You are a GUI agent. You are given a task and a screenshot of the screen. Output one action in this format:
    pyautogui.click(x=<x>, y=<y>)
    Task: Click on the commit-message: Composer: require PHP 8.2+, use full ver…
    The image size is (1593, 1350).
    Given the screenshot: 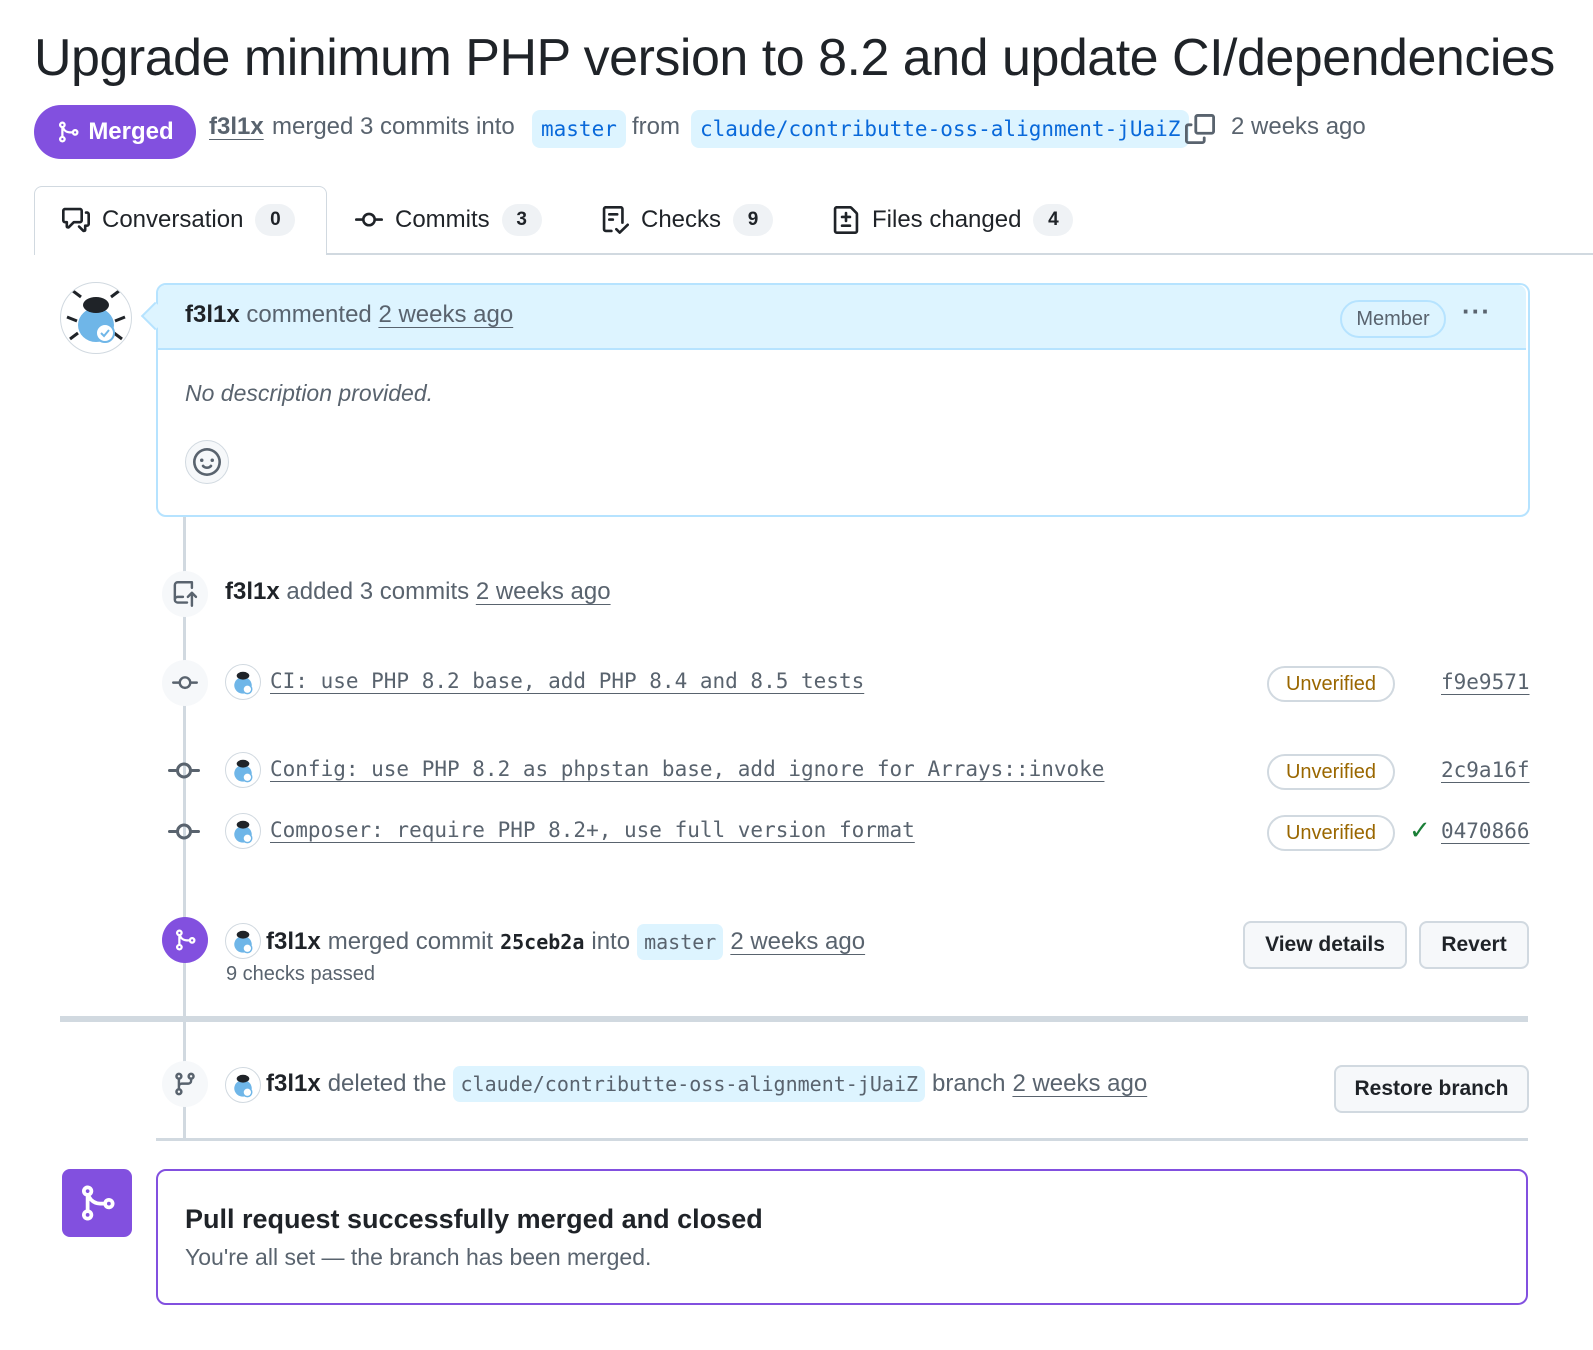 What is the action you would take?
    pyautogui.click(x=592, y=830)
    